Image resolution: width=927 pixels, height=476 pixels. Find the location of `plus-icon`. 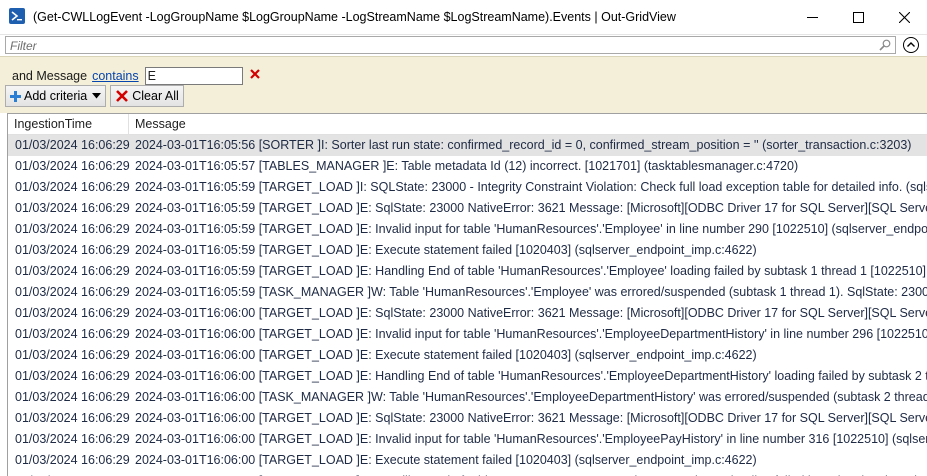

plus-icon is located at coordinates (15, 96).